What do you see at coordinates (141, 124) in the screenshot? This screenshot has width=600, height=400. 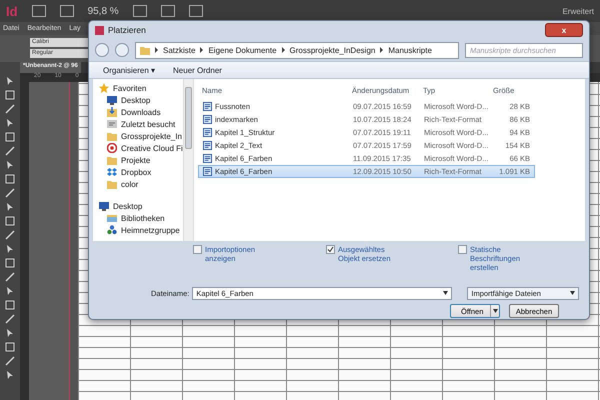 I see `sidebar-item: Zuletzt besucht` at bounding box center [141, 124].